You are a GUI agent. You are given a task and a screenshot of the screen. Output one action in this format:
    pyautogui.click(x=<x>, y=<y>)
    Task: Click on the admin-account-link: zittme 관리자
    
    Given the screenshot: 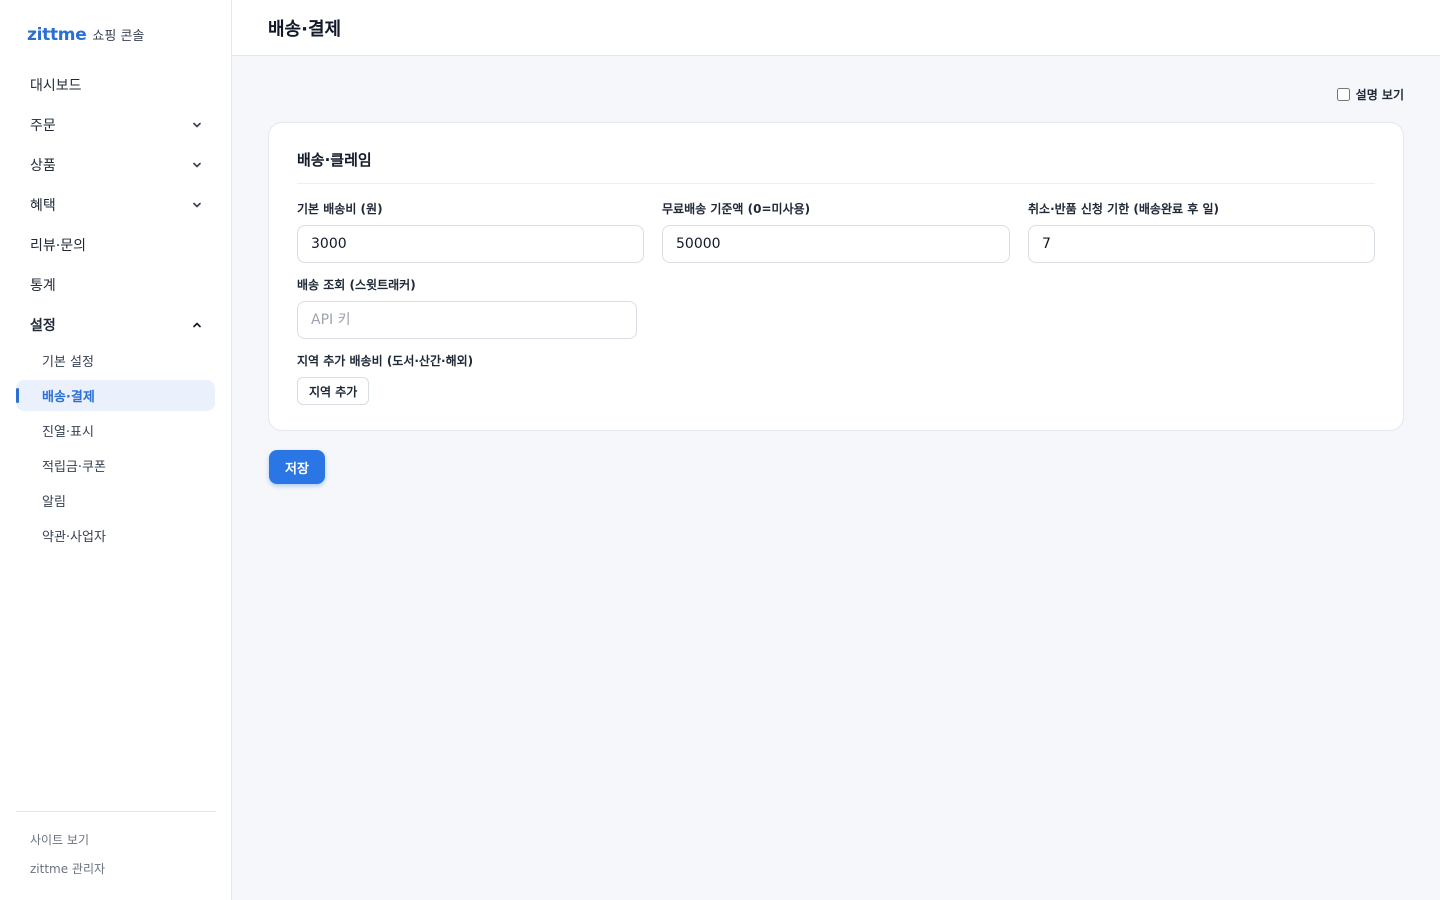 What is the action you would take?
    pyautogui.click(x=116, y=873)
    